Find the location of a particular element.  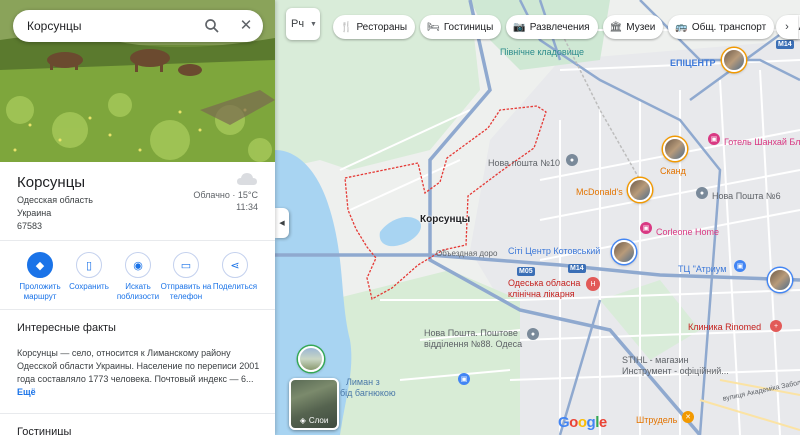

search-icon is located at coordinates (212, 26).